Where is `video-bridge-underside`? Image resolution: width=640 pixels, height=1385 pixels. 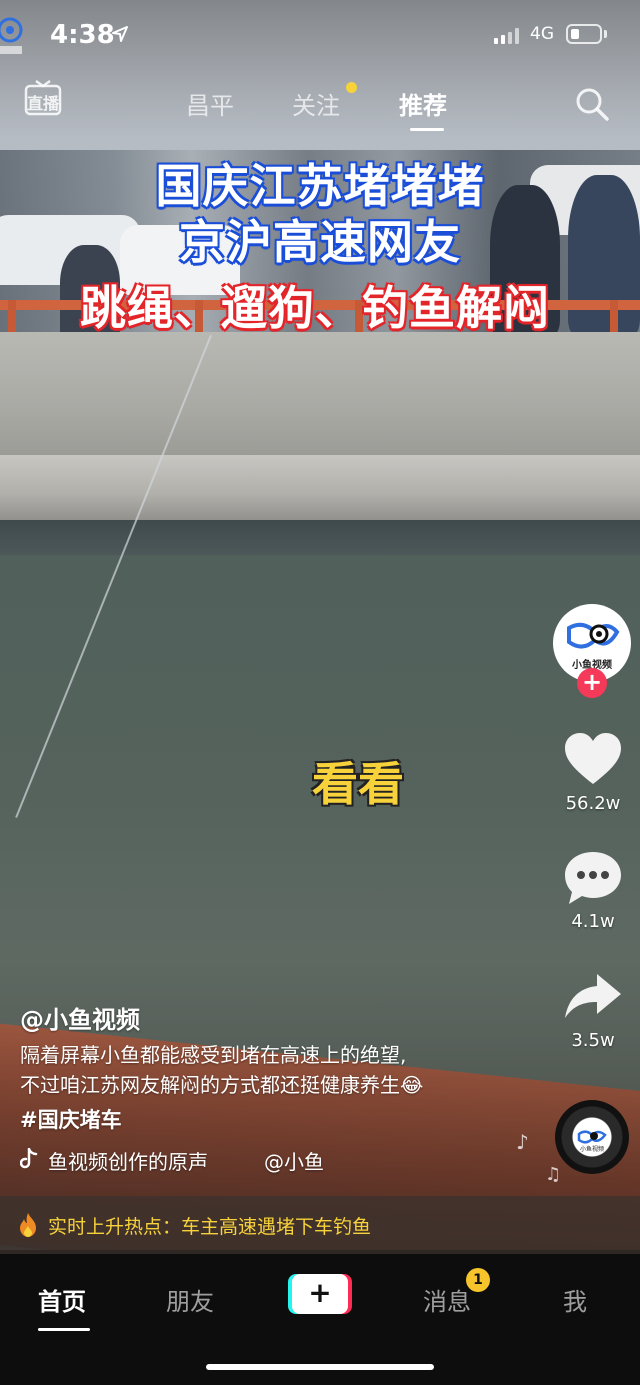
video-bridge-underside is located at coordinates (320, 540).